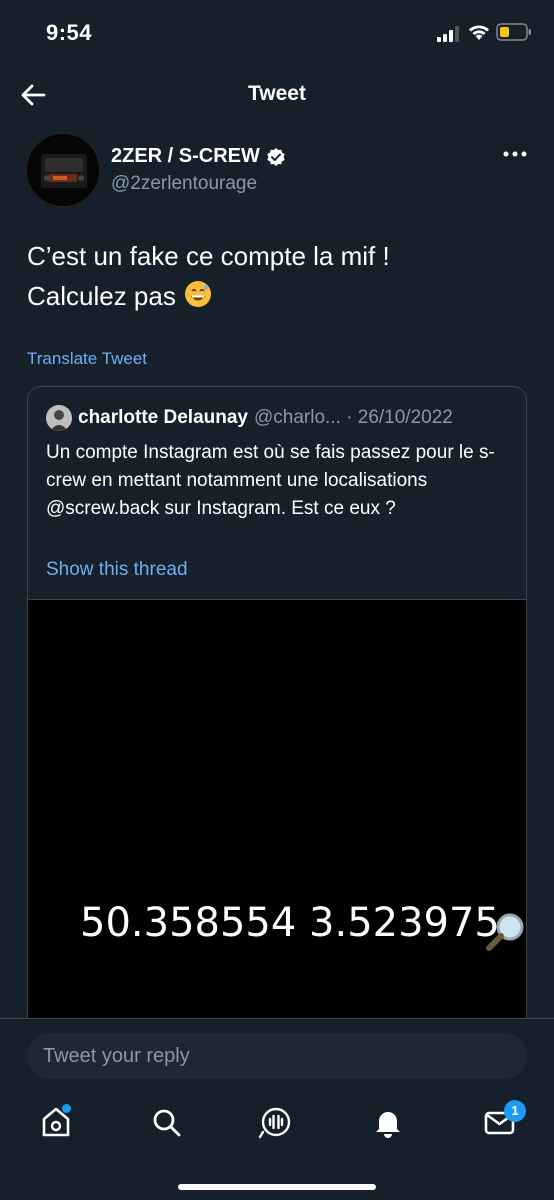 This screenshot has height=1200, width=554. Describe the element at coordinates (66, 1108) in the screenshot. I see `home-new-dot` at that location.